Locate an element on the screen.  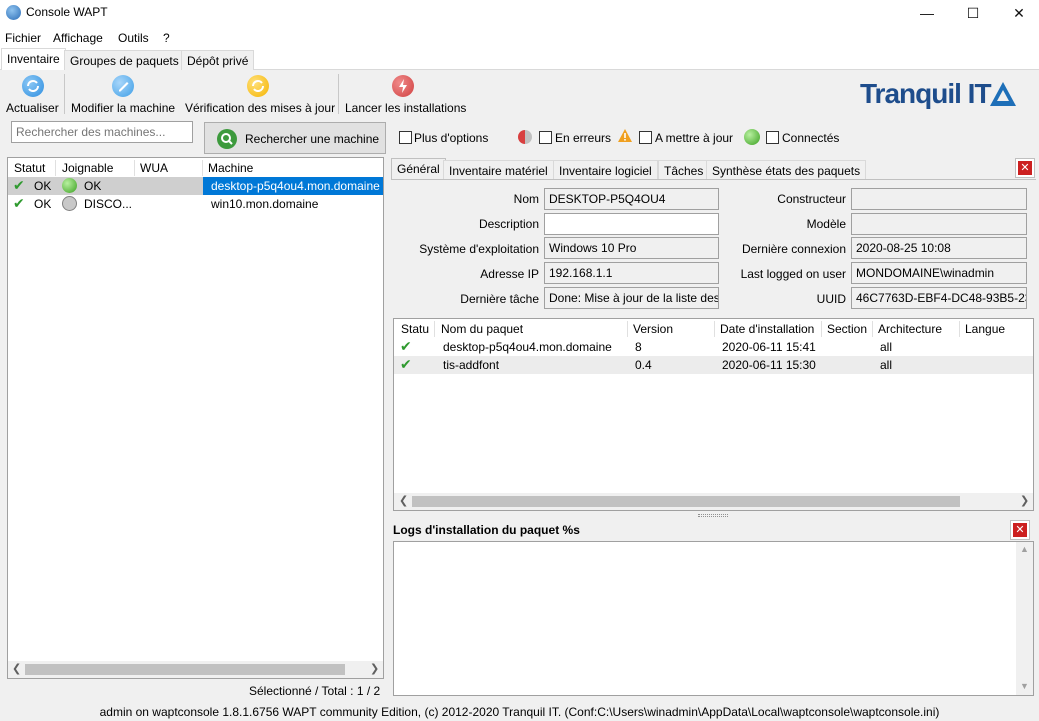
menu-help: ? is located at coordinates (166, 38).